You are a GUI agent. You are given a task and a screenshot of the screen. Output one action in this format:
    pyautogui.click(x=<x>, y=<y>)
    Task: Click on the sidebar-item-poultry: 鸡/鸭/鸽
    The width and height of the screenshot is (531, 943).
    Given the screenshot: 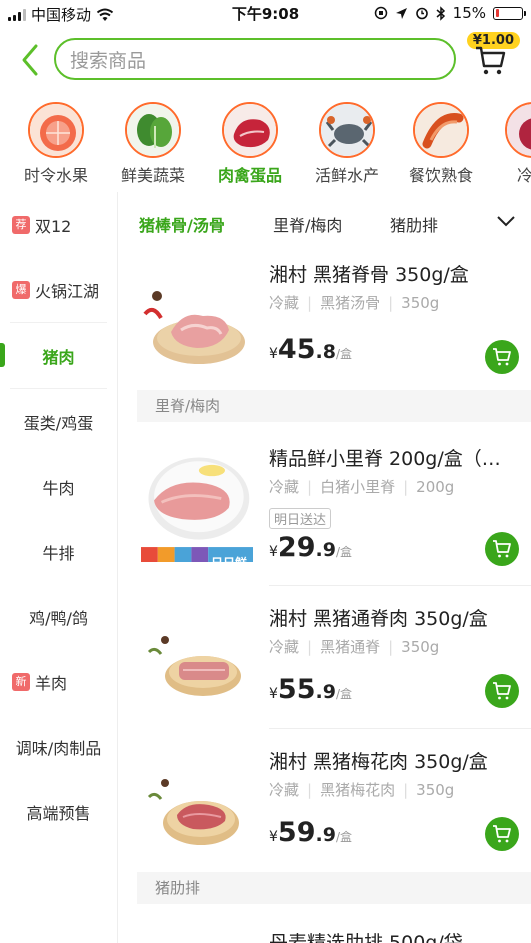 What is the action you would take?
    pyautogui.click(x=58, y=616)
    